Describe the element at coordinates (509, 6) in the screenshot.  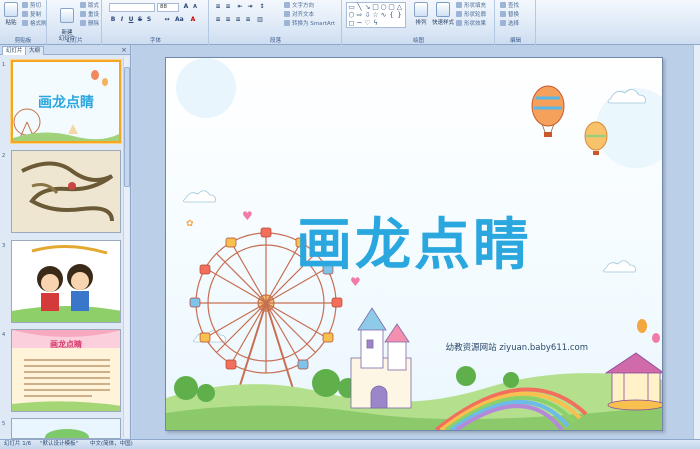
I see `find-button: 查找` at that location.